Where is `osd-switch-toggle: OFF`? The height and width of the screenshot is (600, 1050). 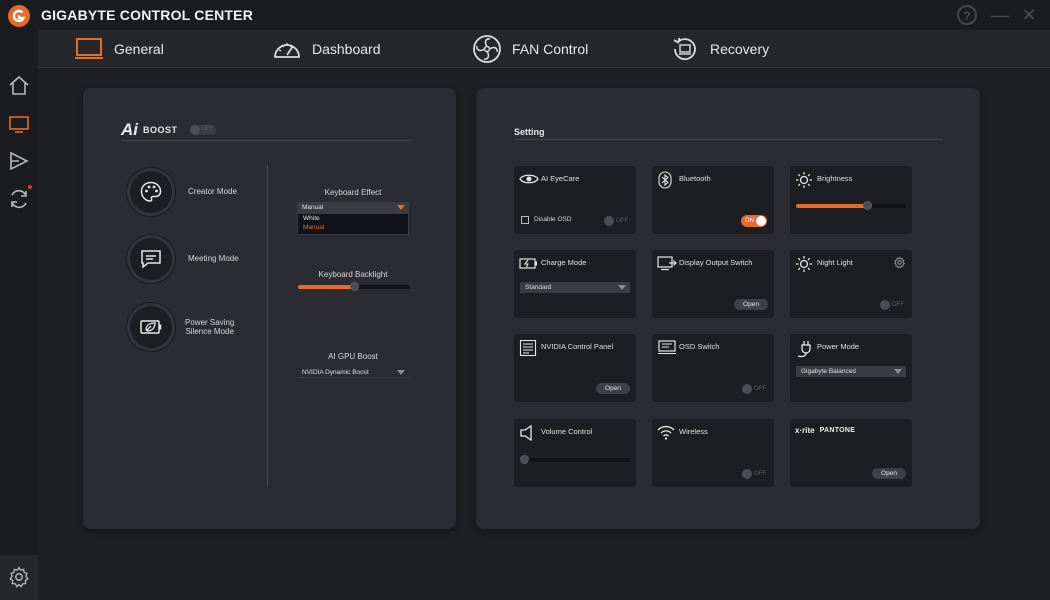
osd-switch-toggle: OFF is located at coordinates (754, 389).